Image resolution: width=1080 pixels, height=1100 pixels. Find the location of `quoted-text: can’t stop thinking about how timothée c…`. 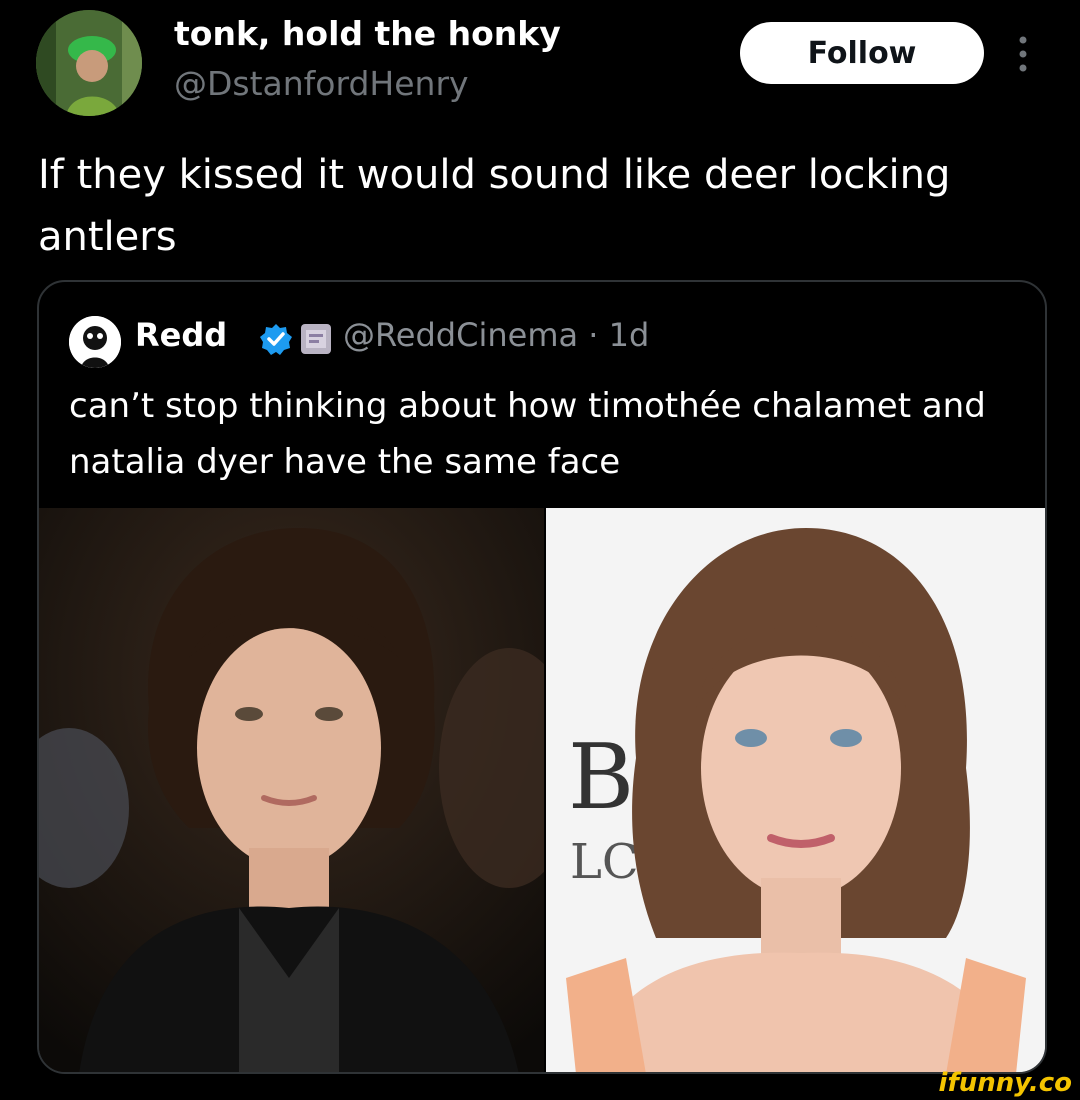

quoted-text: can’t stop thinking about how timothée c… is located at coordinates (527, 434).